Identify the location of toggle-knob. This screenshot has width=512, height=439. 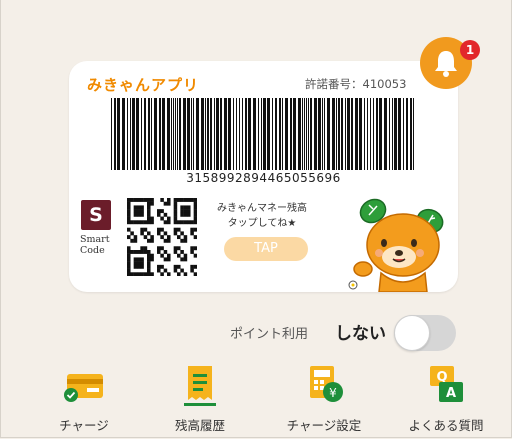
(412, 333).